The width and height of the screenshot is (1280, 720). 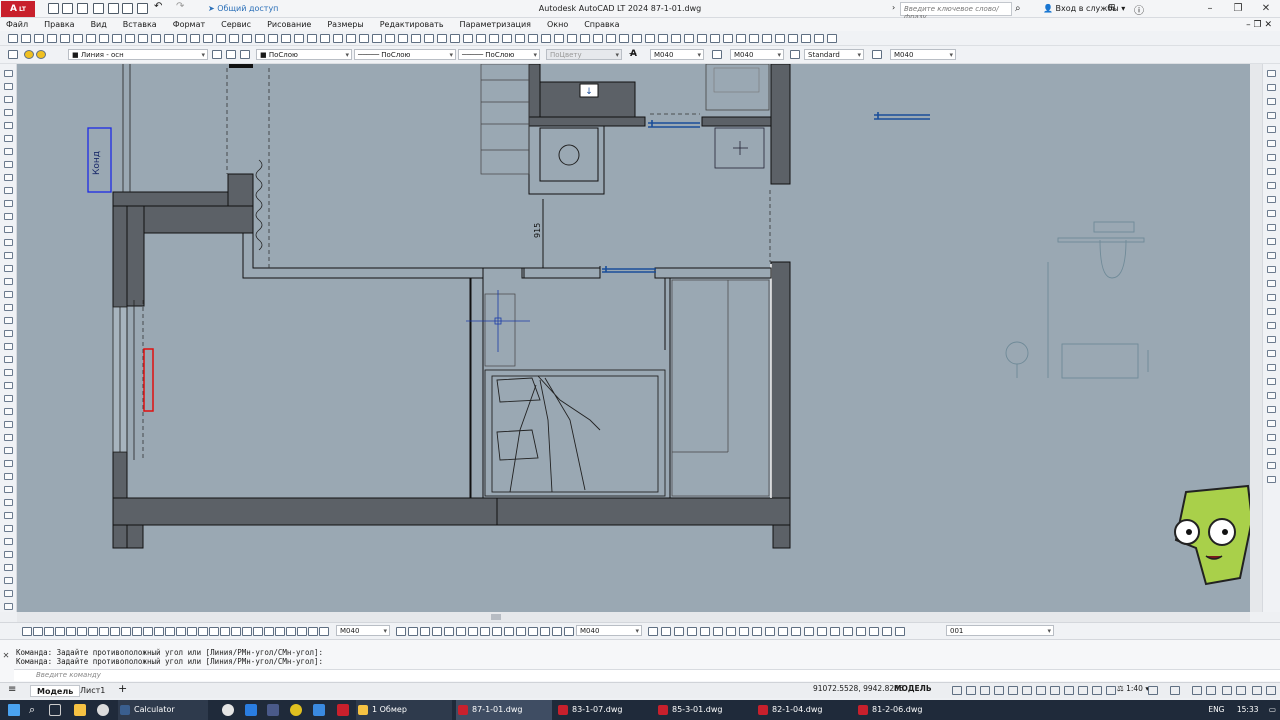 I want to click on command-input: Введите команду, so click(x=647, y=675).